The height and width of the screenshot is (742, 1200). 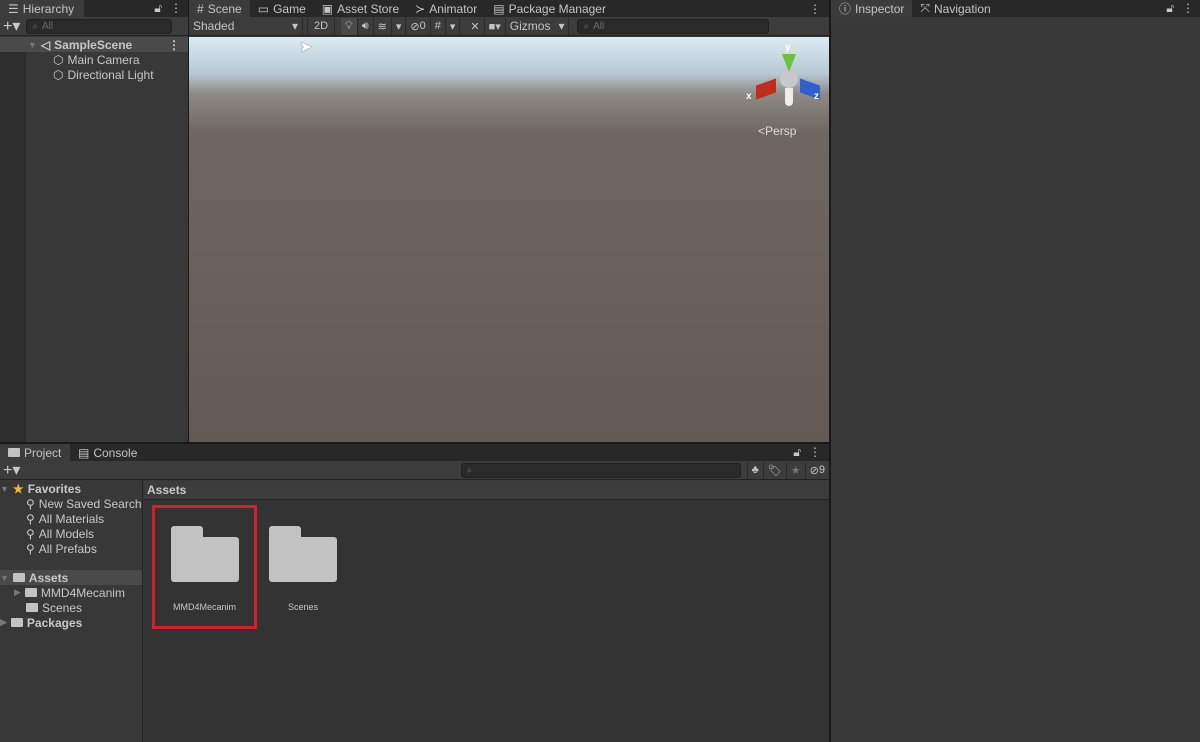 I want to click on add-button: +▾, so click(x=11, y=26).